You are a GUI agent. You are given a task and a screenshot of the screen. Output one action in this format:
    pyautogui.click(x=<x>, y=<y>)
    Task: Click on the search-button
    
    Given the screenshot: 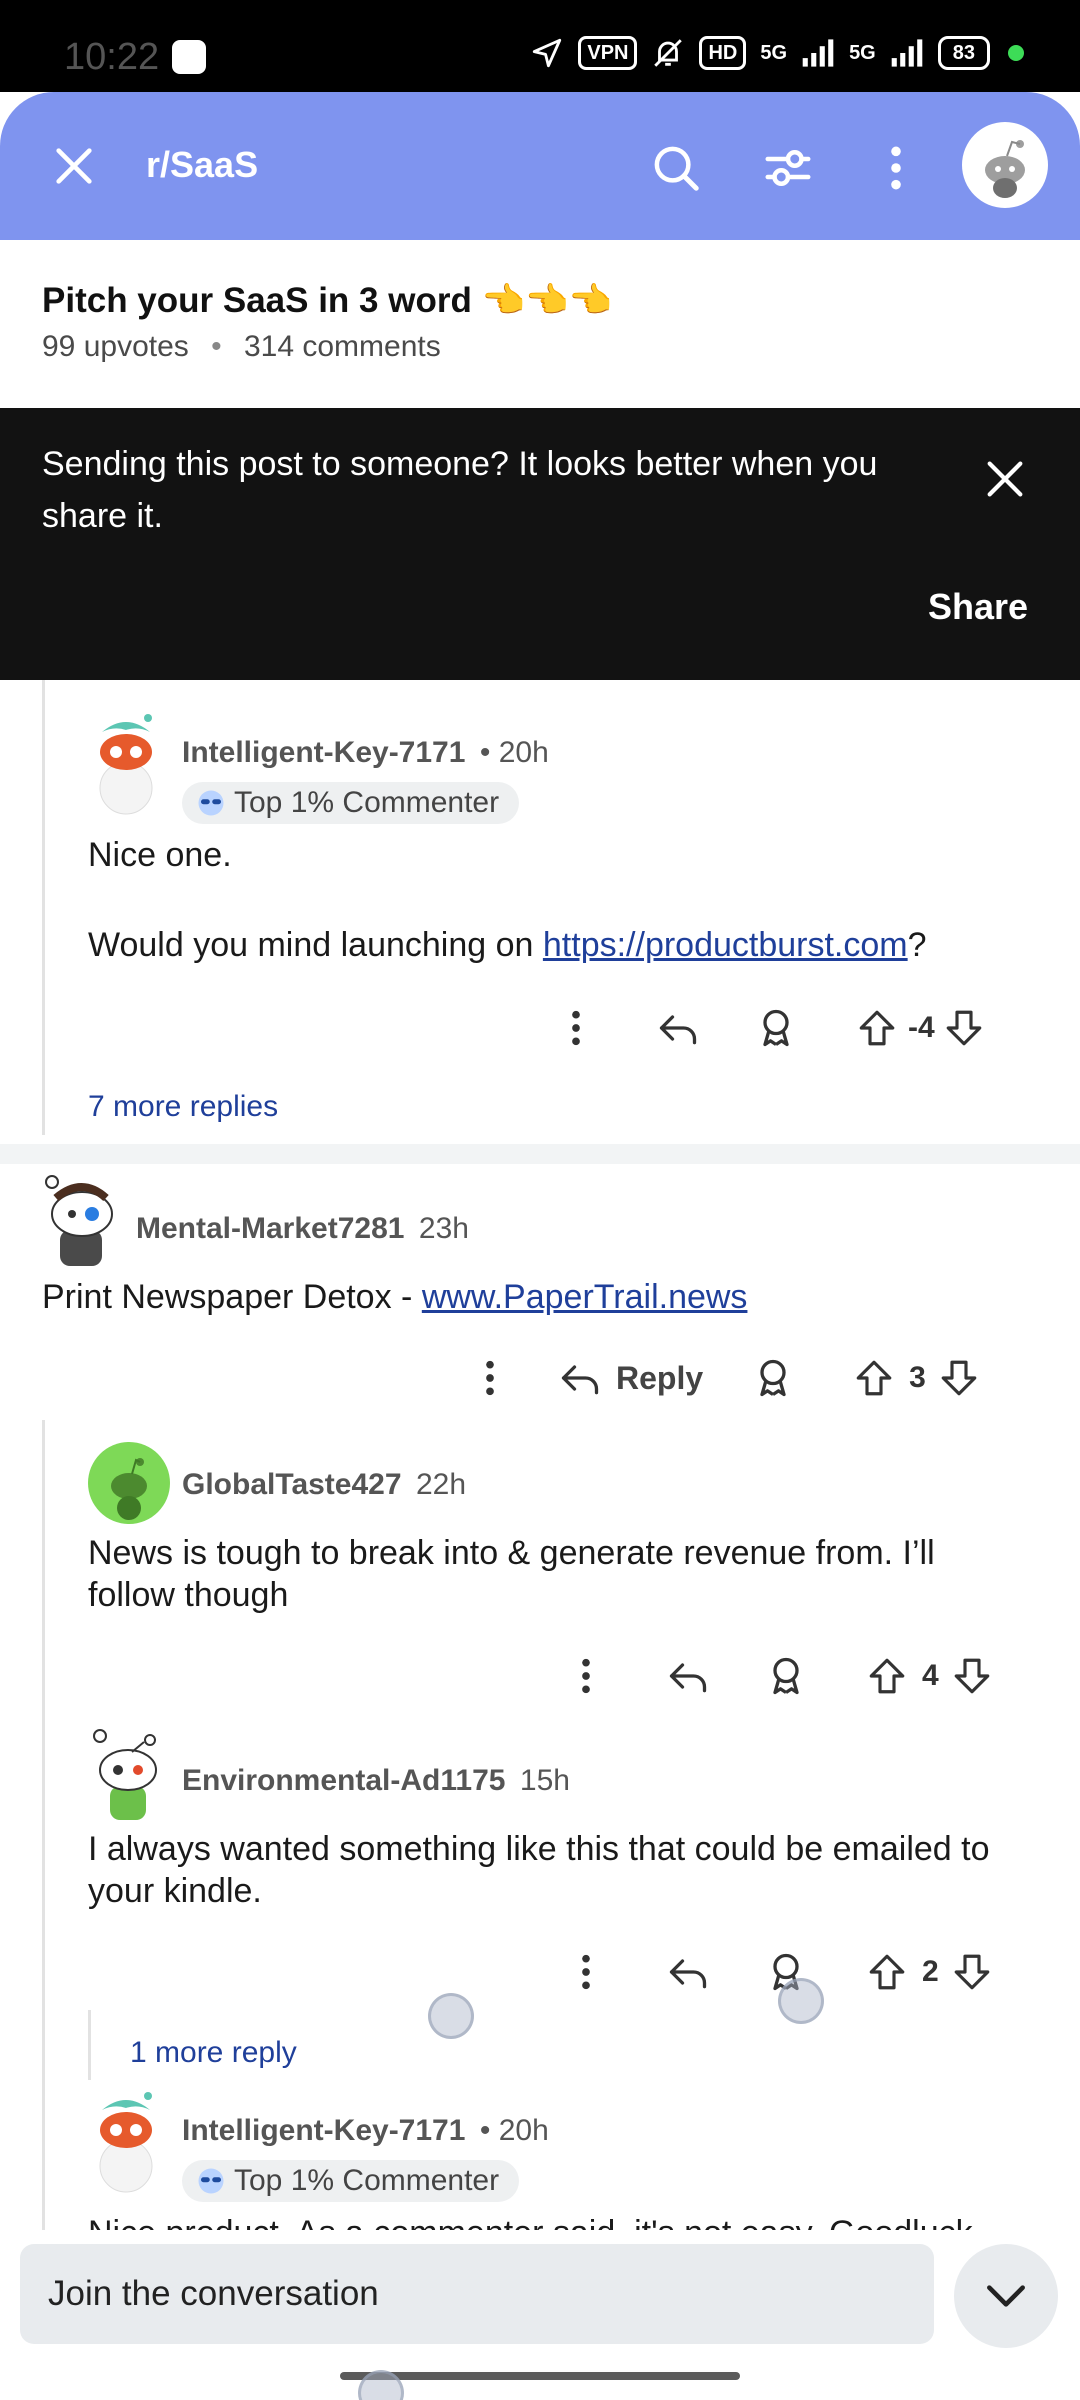 What is the action you would take?
    pyautogui.click(x=676, y=168)
    